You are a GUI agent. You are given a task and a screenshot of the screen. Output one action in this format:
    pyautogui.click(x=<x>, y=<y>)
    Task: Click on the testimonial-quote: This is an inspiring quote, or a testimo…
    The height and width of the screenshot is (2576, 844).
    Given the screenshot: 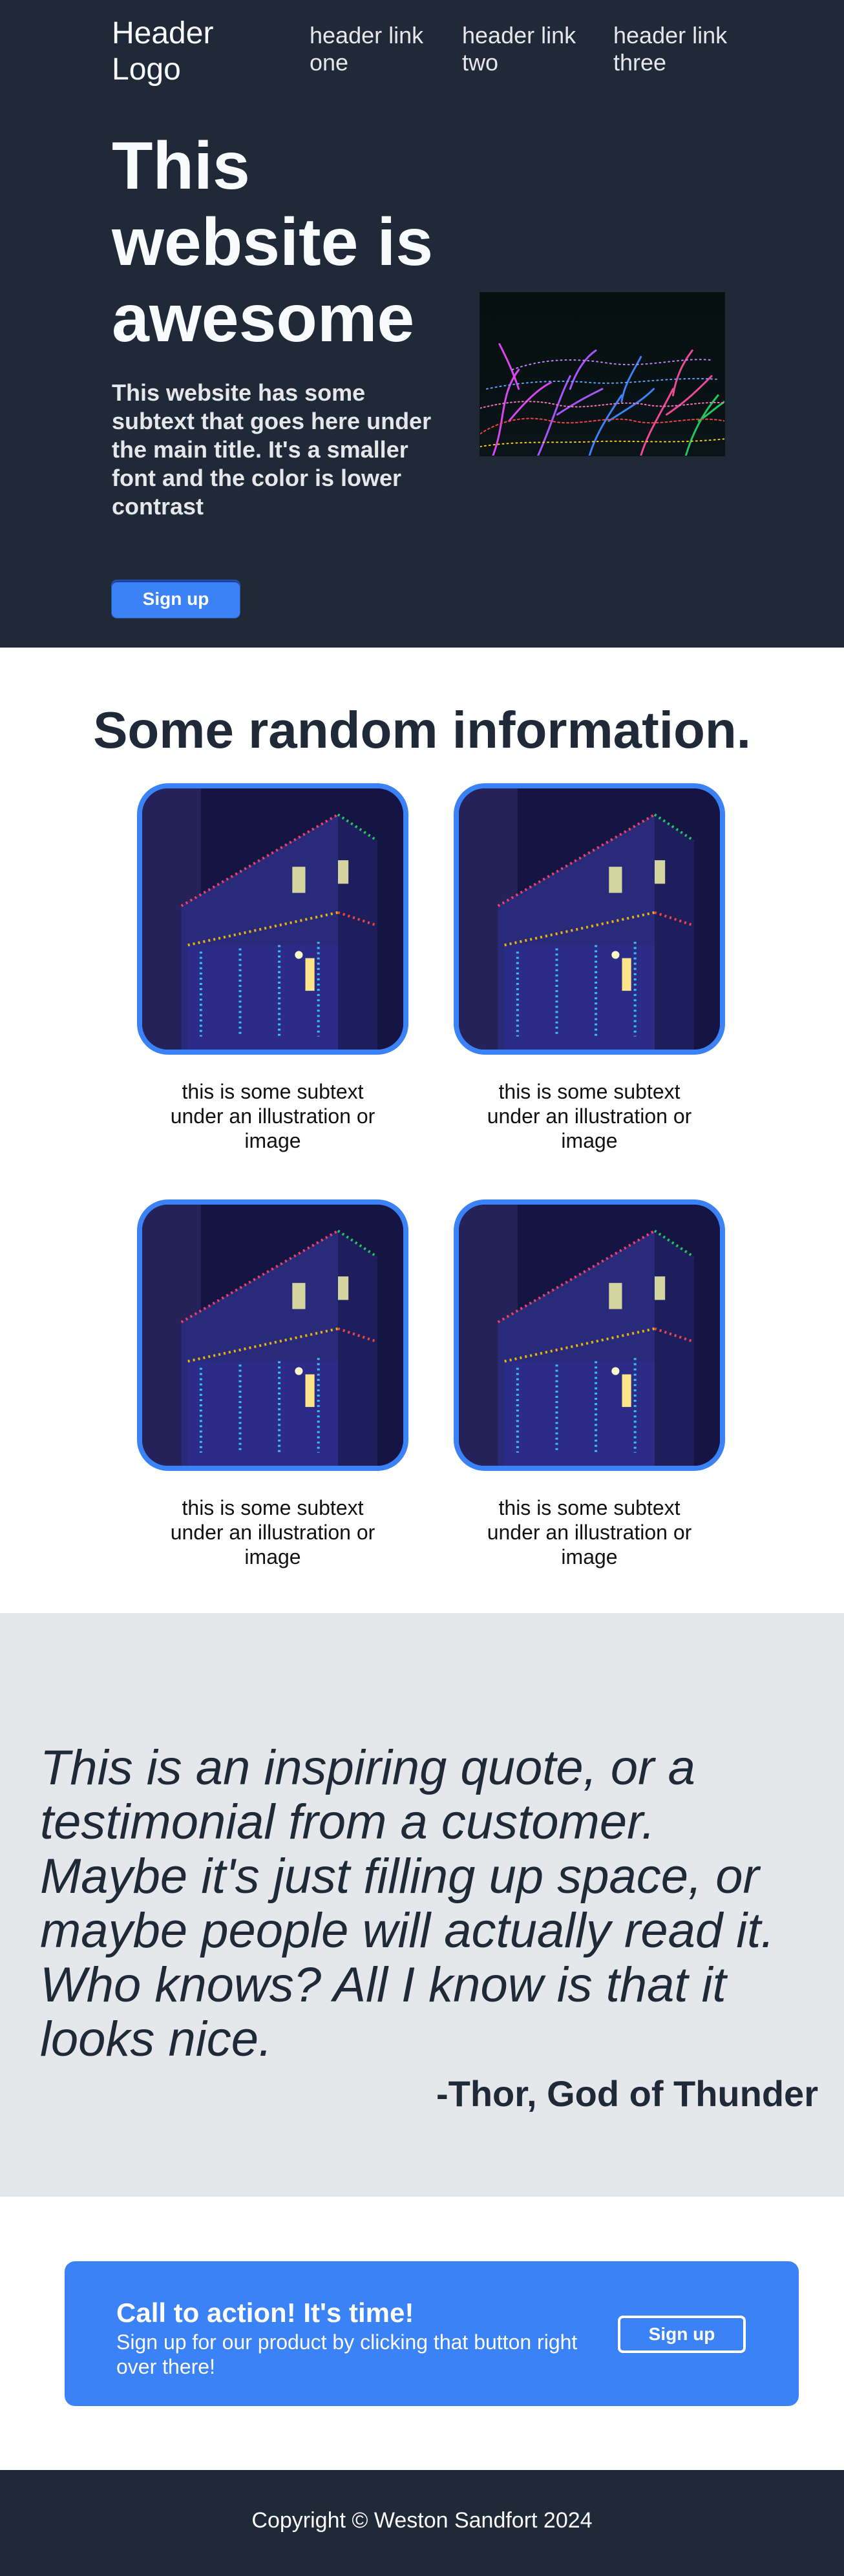 What is the action you would take?
    pyautogui.click(x=407, y=1903)
    